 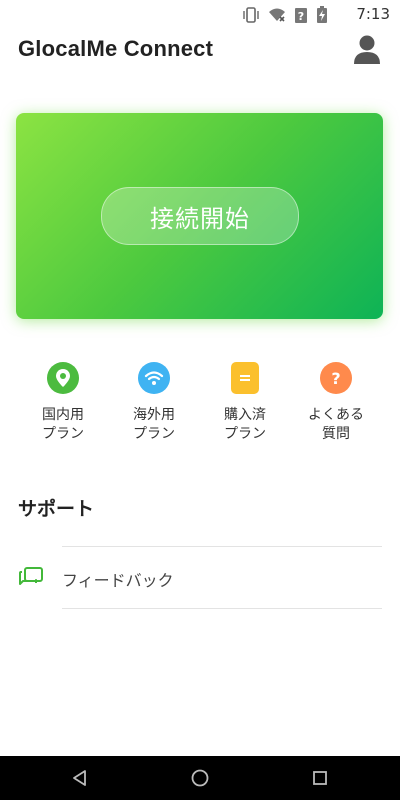 What do you see at coordinates (154, 424) in the screenshot?
I see `overseas-plan-label: 海外用 プラン` at bounding box center [154, 424].